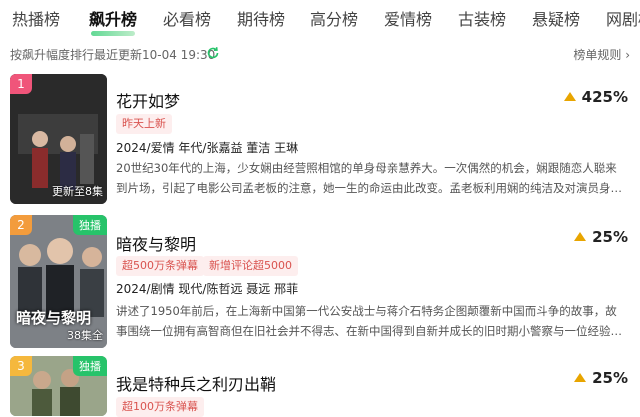 This screenshot has height=417, width=640. Describe the element at coordinates (408, 20) in the screenshot. I see `tab-romance: 爱情榜` at that location.